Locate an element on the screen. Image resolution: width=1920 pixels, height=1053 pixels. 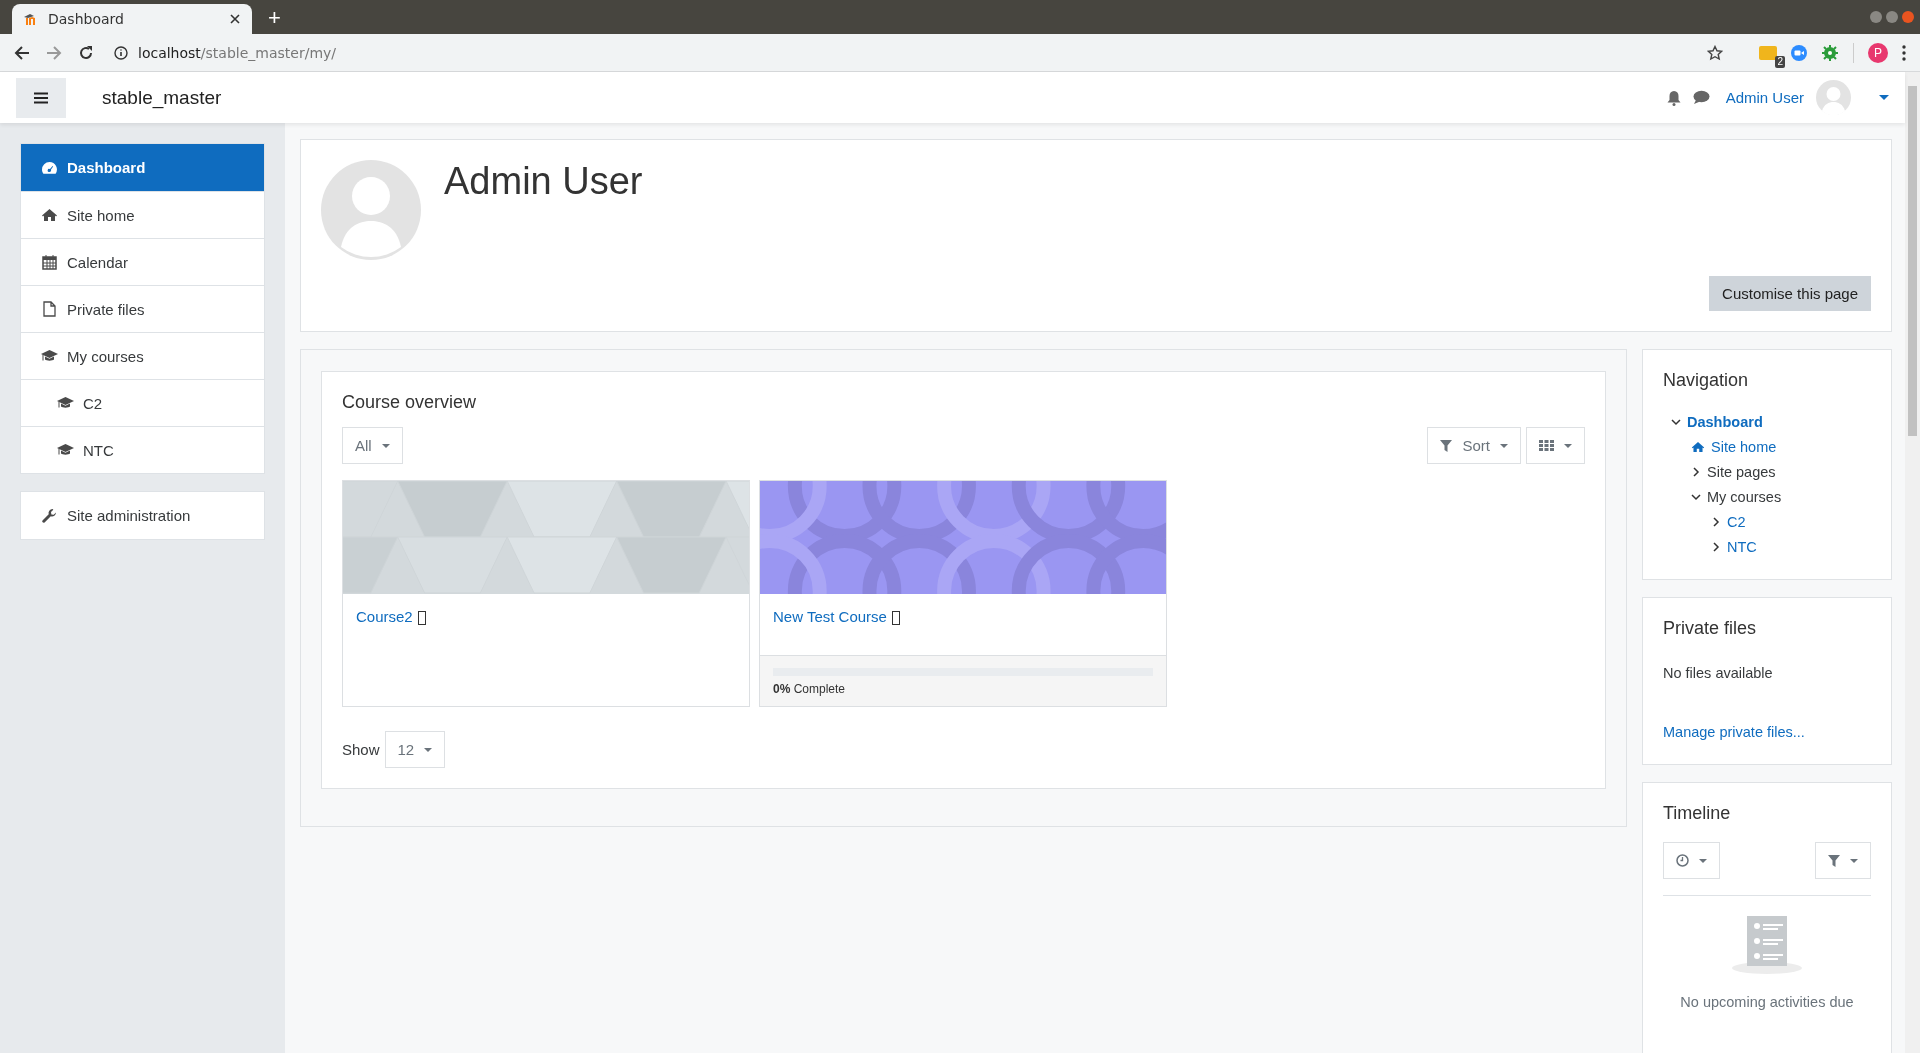
course-card: New Test Course 0% Complete is located at coordinates (963, 593).